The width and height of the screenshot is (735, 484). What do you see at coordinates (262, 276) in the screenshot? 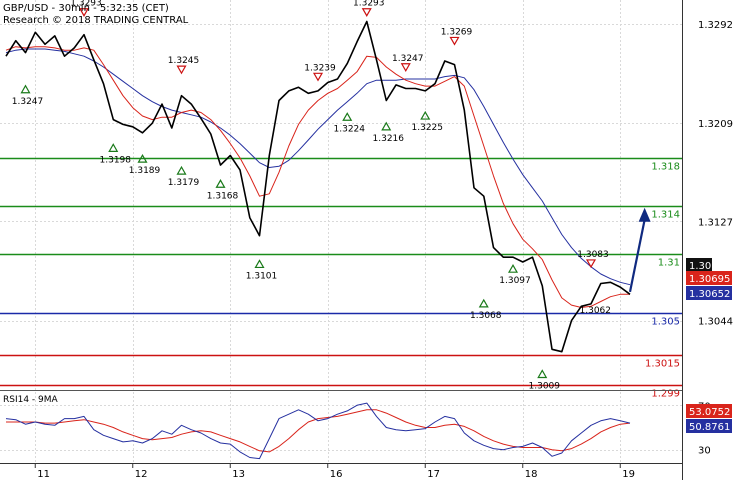
I see `pivot-low-label: 1.3101` at bounding box center [262, 276].